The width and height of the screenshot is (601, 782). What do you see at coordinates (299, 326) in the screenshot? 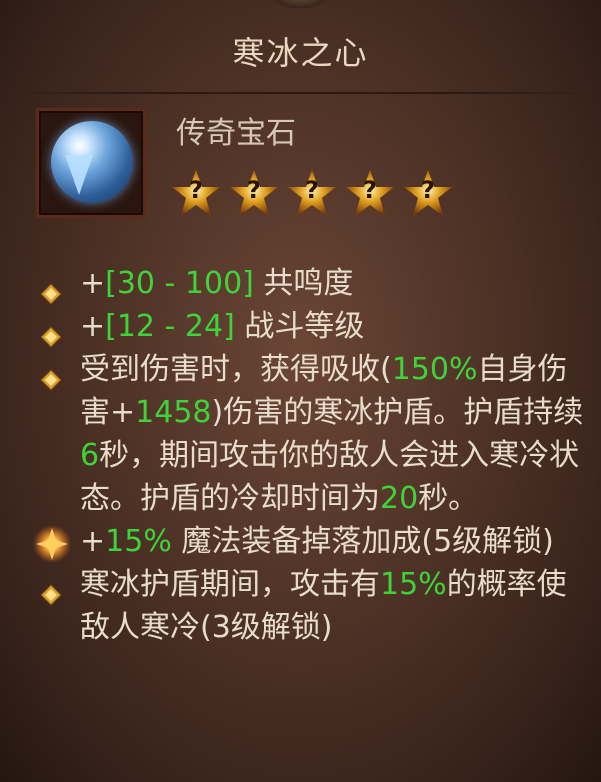
I see `stat-text: 战斗等级` at bounding box center [299, 326].